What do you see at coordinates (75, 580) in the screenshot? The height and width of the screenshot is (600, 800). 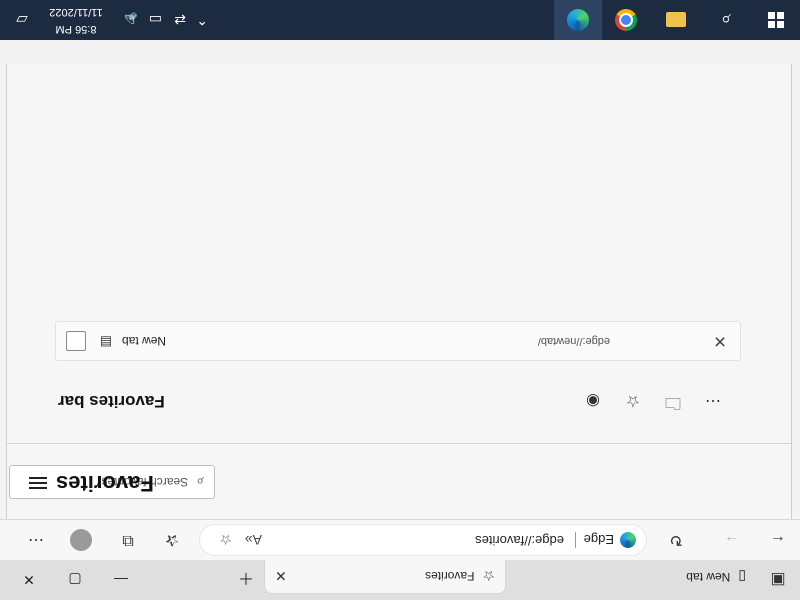 I see `maximize-button: ▢` at bounding box center [75, 580].